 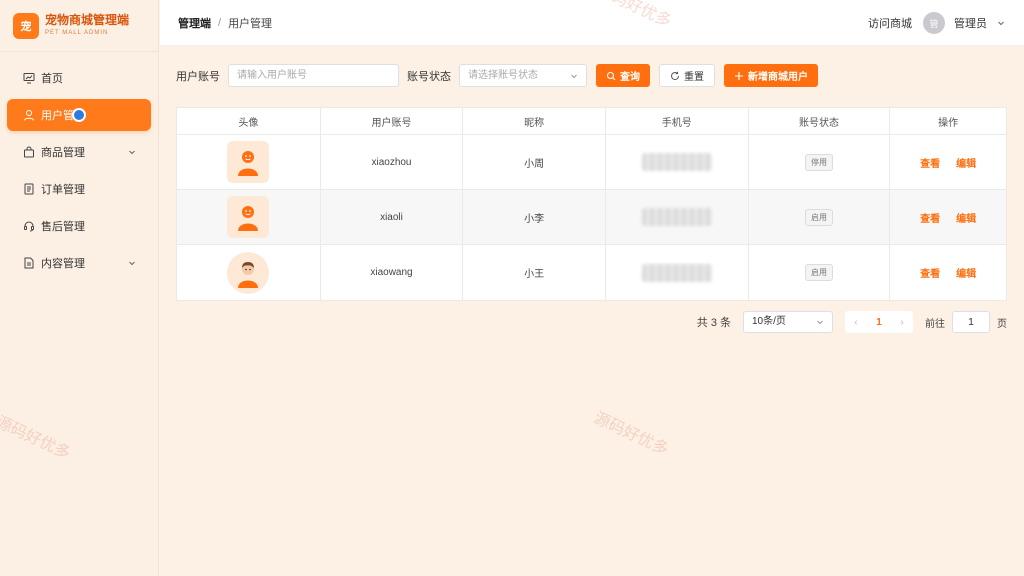 I want to click on sidebar-item-label: 内容管理, so click(x=63, y=264).